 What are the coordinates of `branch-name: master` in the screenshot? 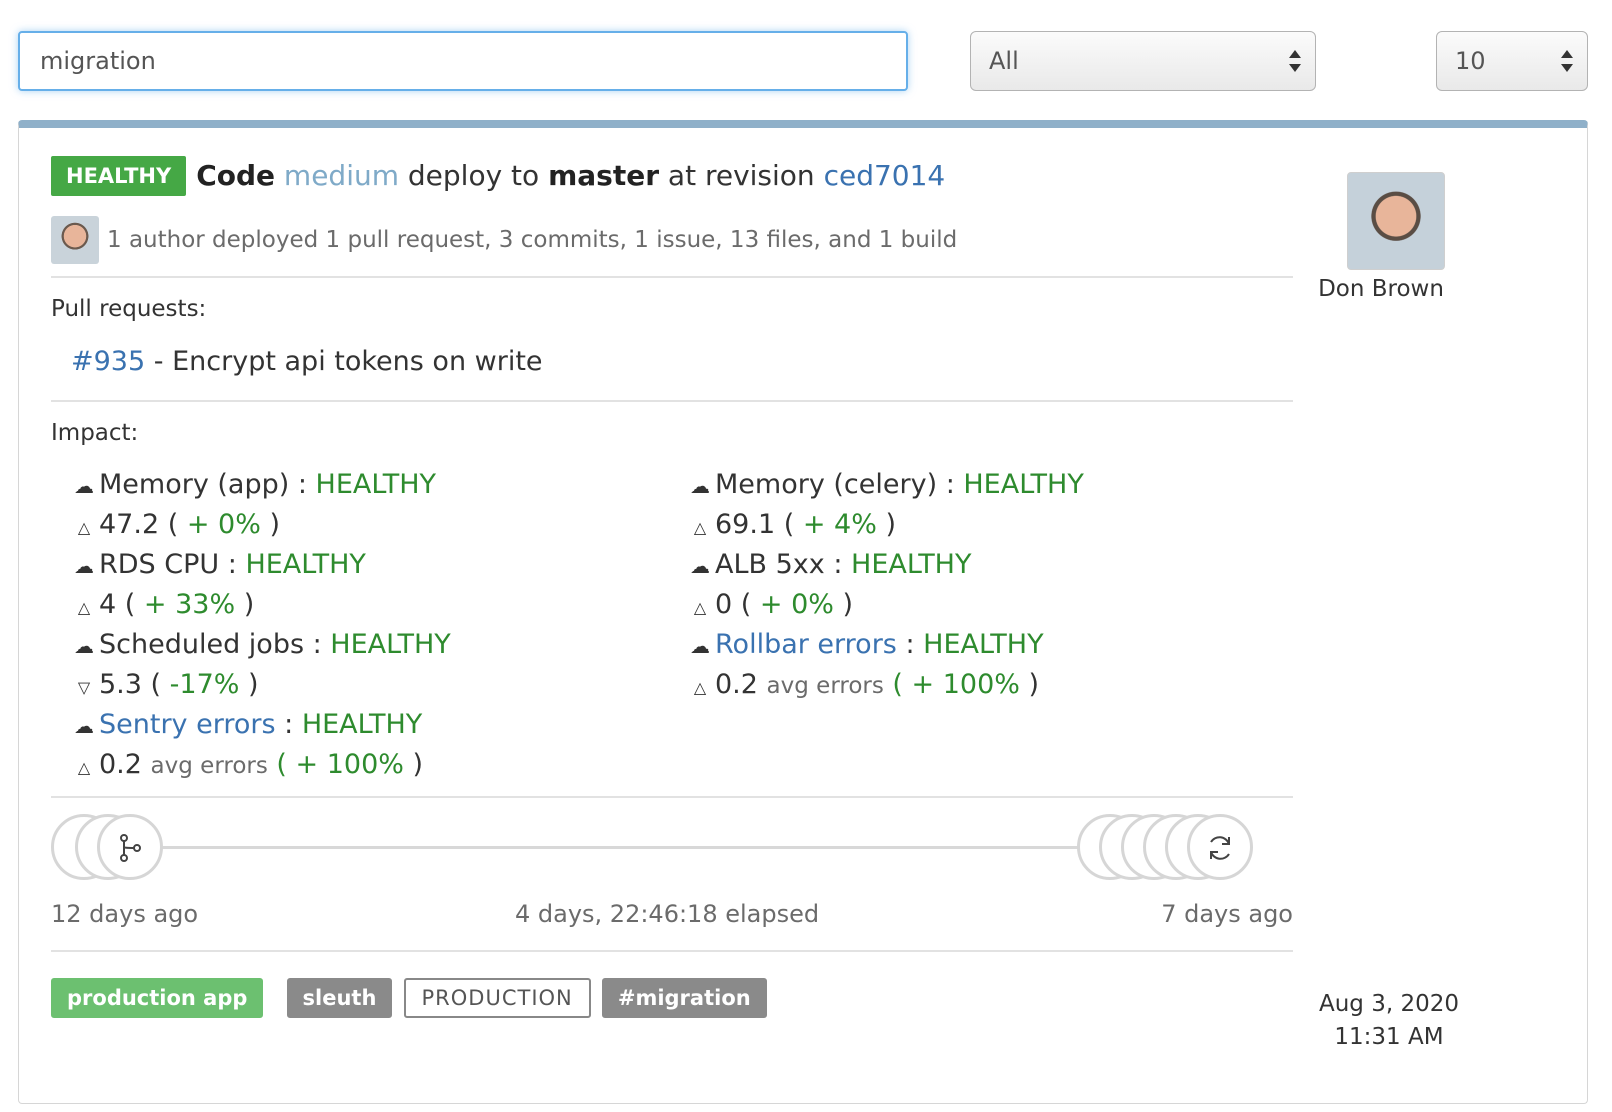 It's located at (603, 175).